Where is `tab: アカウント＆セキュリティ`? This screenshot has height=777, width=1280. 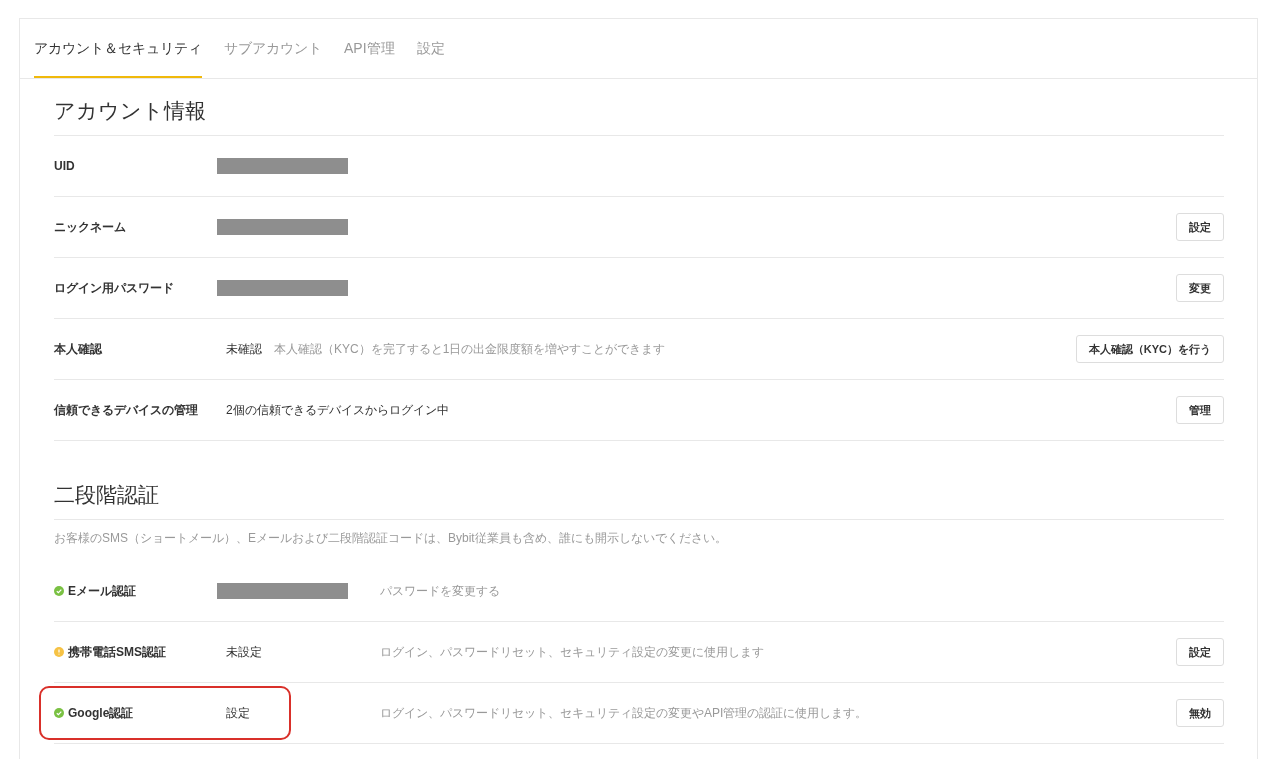 tab: アカウント＆セキュリティ is located at coordinates (118, 48).